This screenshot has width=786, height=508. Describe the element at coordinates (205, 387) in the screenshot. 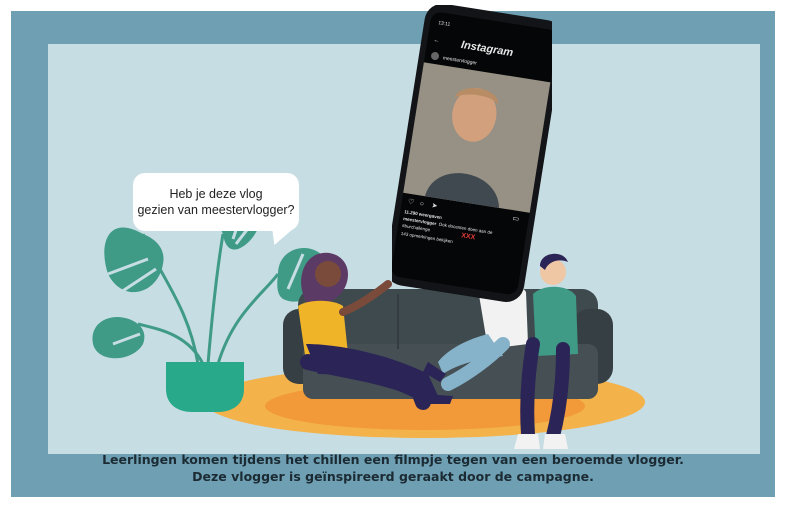

I see `plant-pot` at that location.